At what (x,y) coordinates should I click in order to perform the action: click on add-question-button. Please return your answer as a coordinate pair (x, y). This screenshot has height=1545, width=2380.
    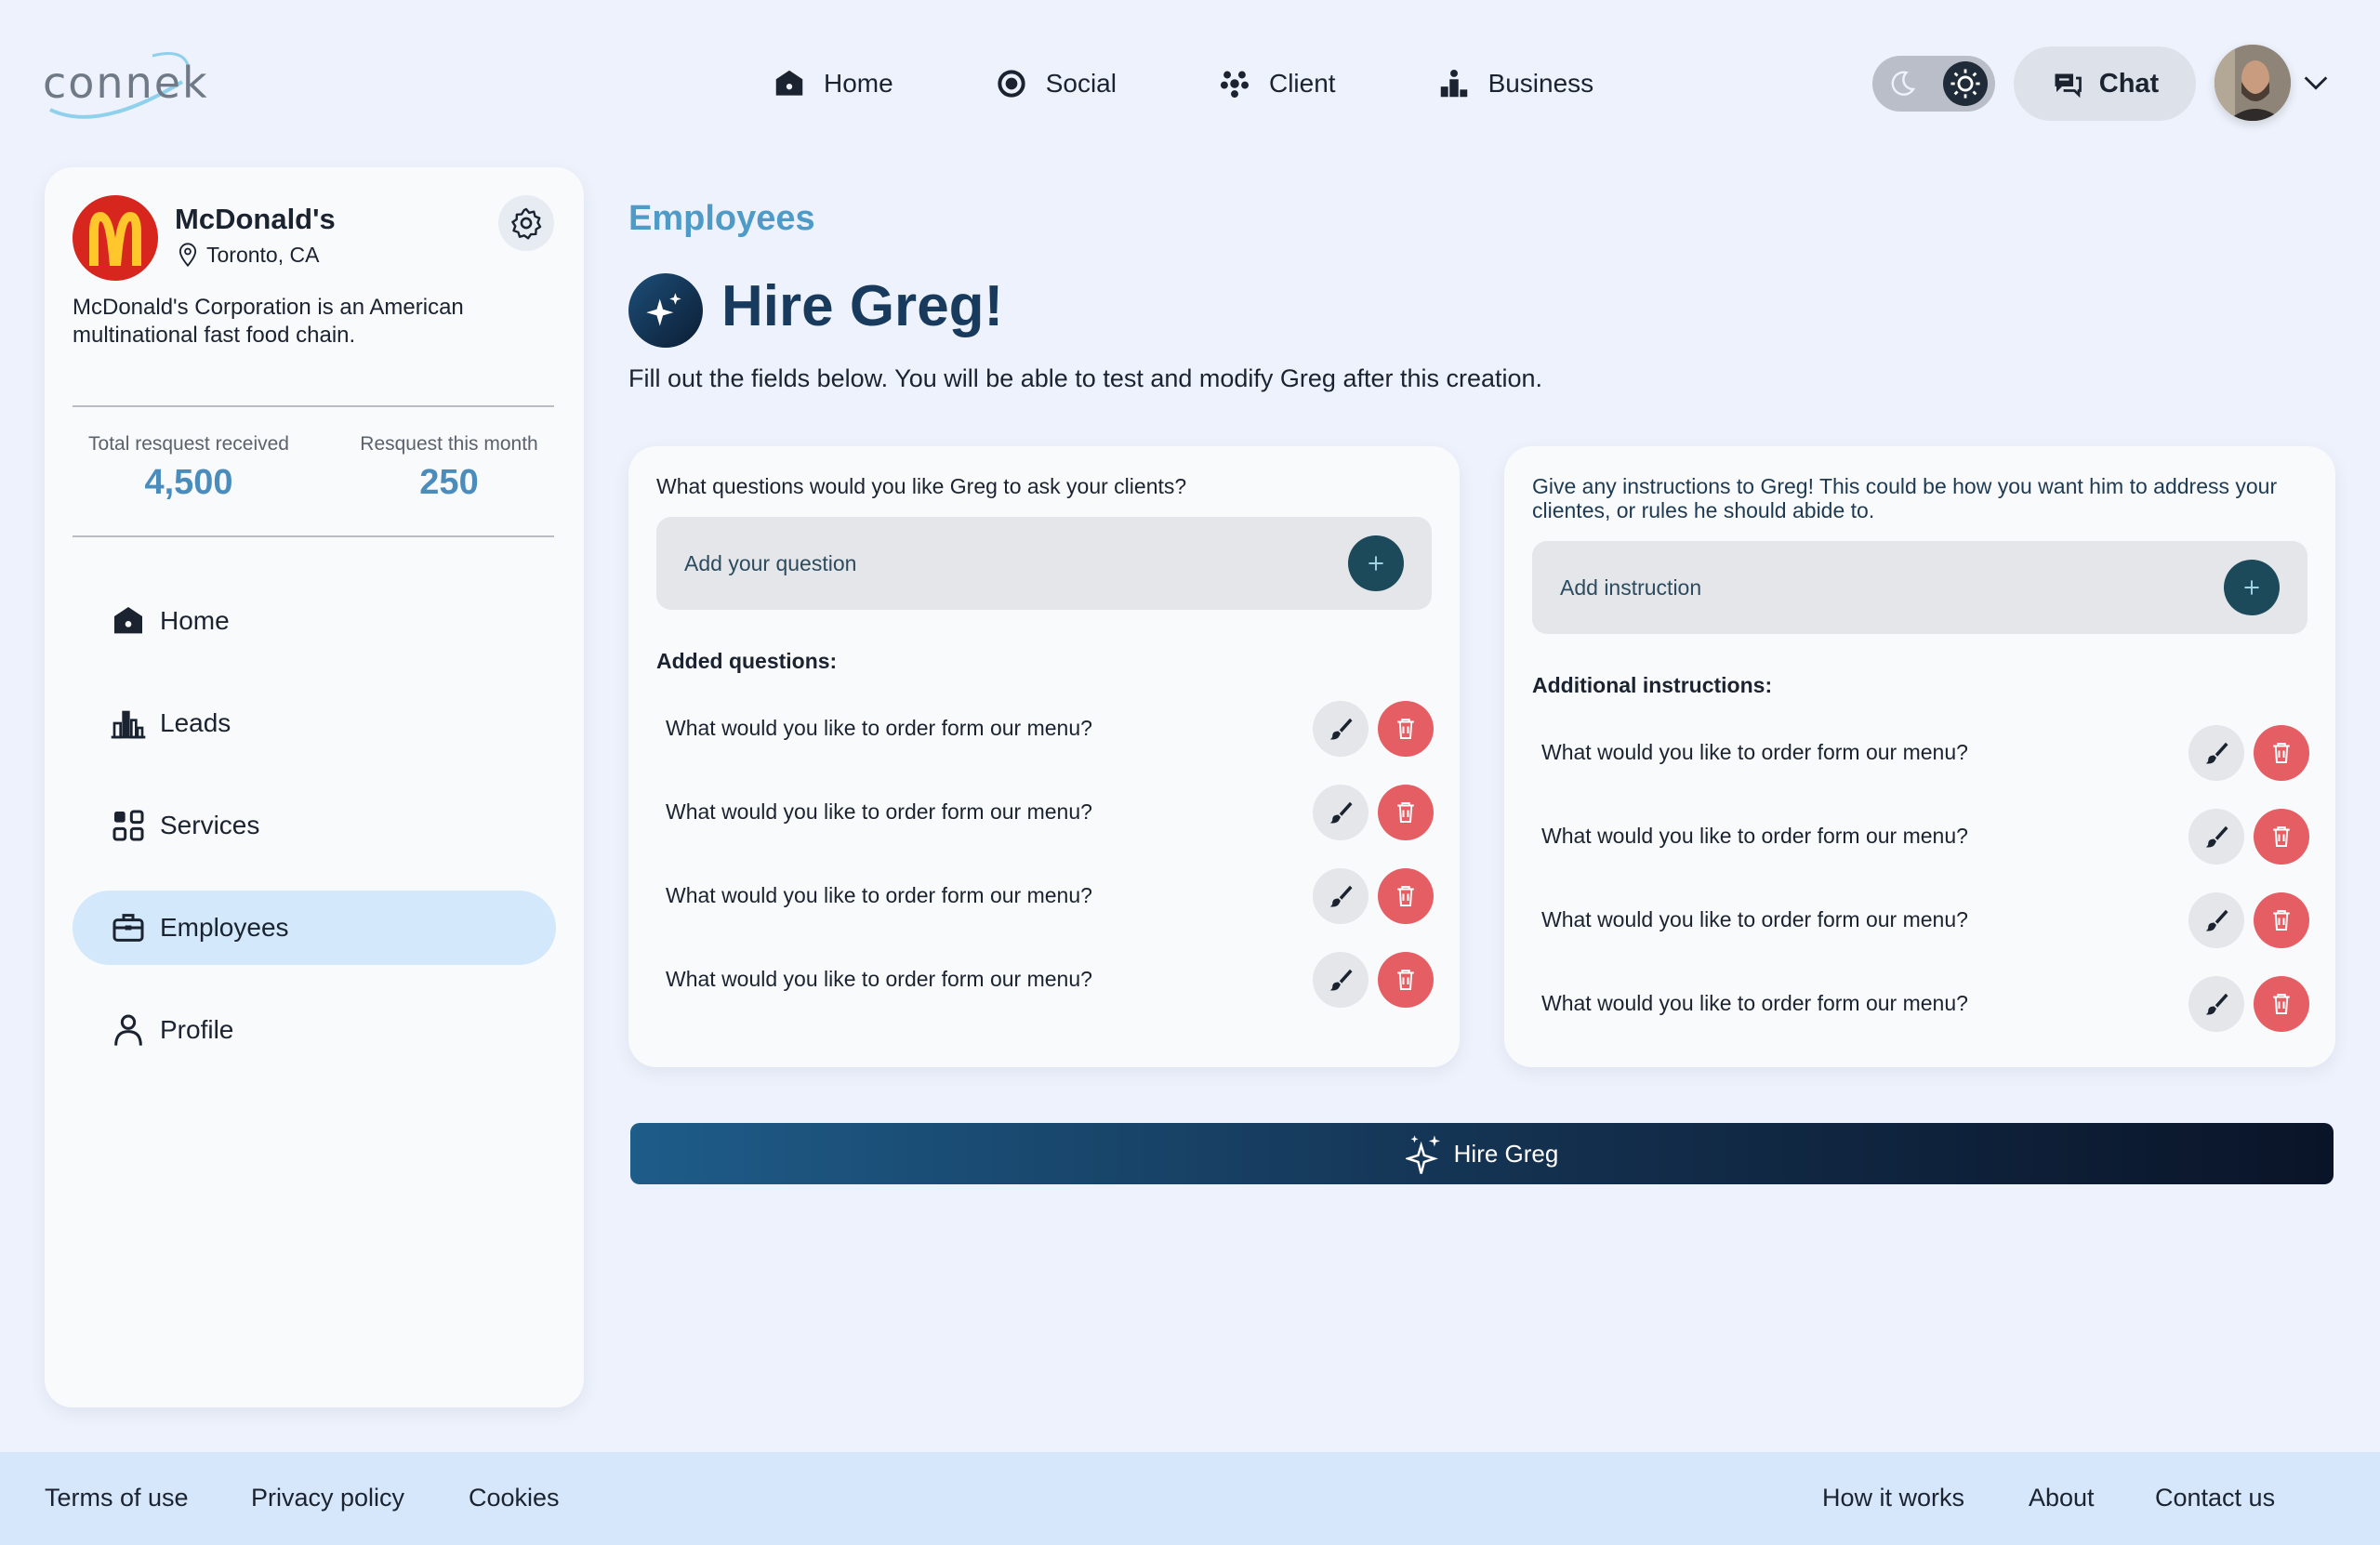
    Looking at the image, I should click on (1376, 563).